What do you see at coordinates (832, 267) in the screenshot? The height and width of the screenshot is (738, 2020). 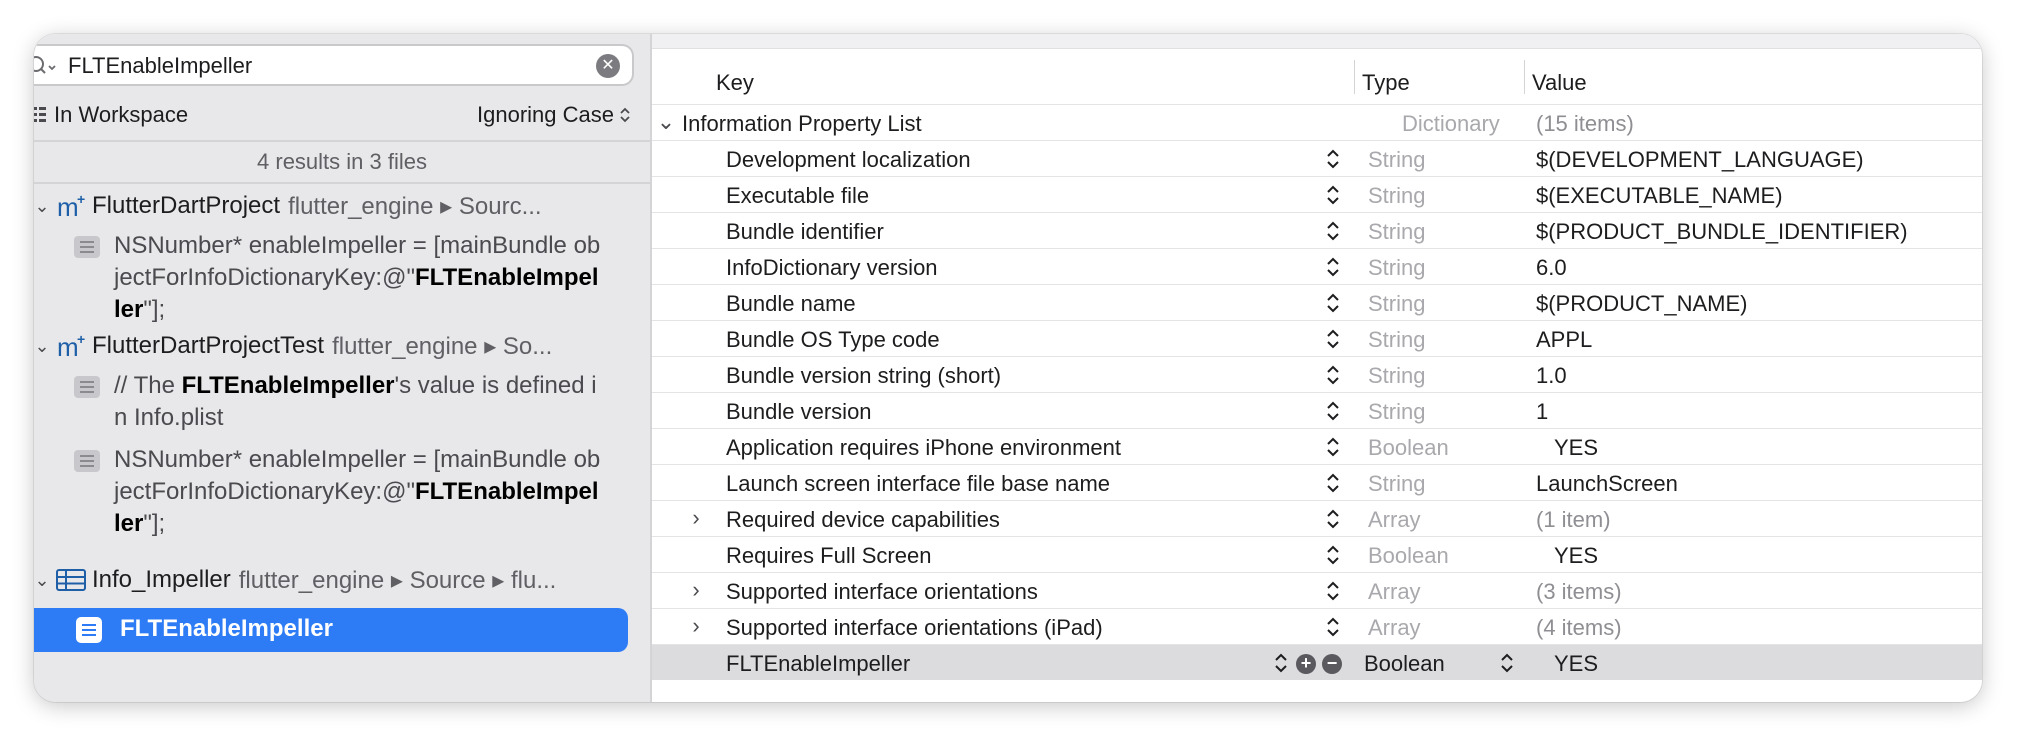 I see `plist-key: InfoDictionary version` at bounding box center [832, 267].